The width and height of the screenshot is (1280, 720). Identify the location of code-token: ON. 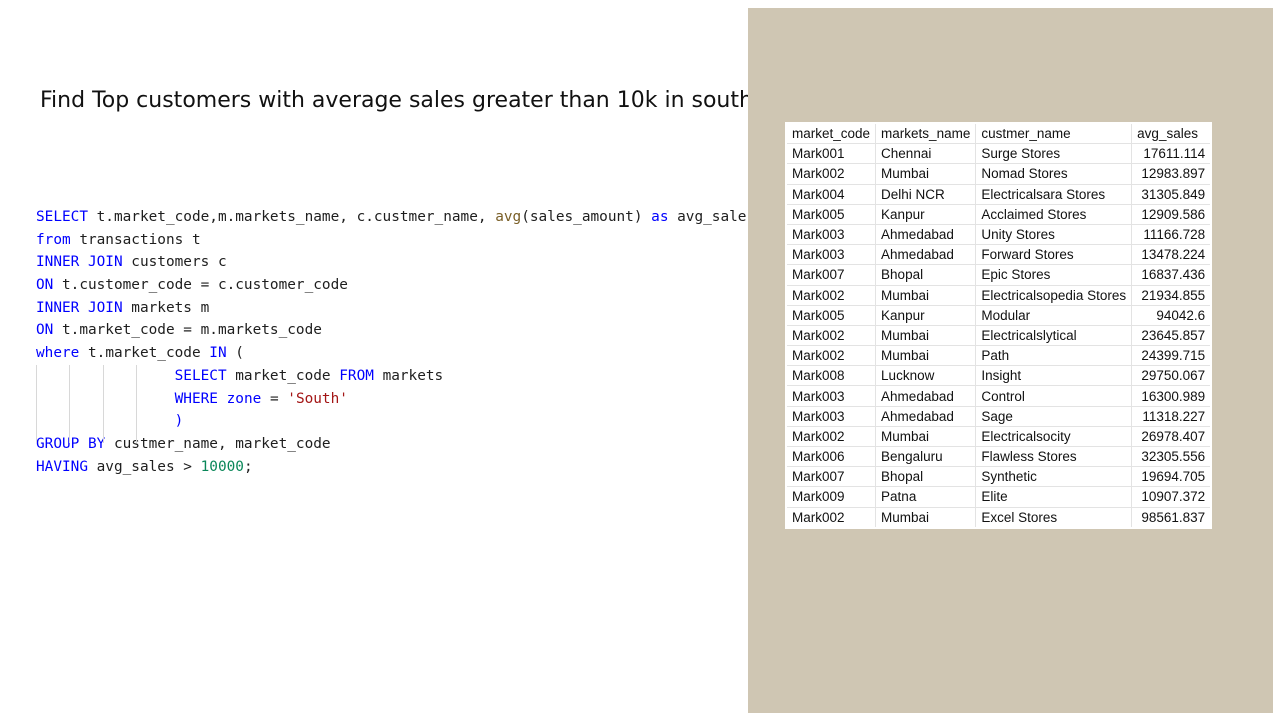
(45, 330).